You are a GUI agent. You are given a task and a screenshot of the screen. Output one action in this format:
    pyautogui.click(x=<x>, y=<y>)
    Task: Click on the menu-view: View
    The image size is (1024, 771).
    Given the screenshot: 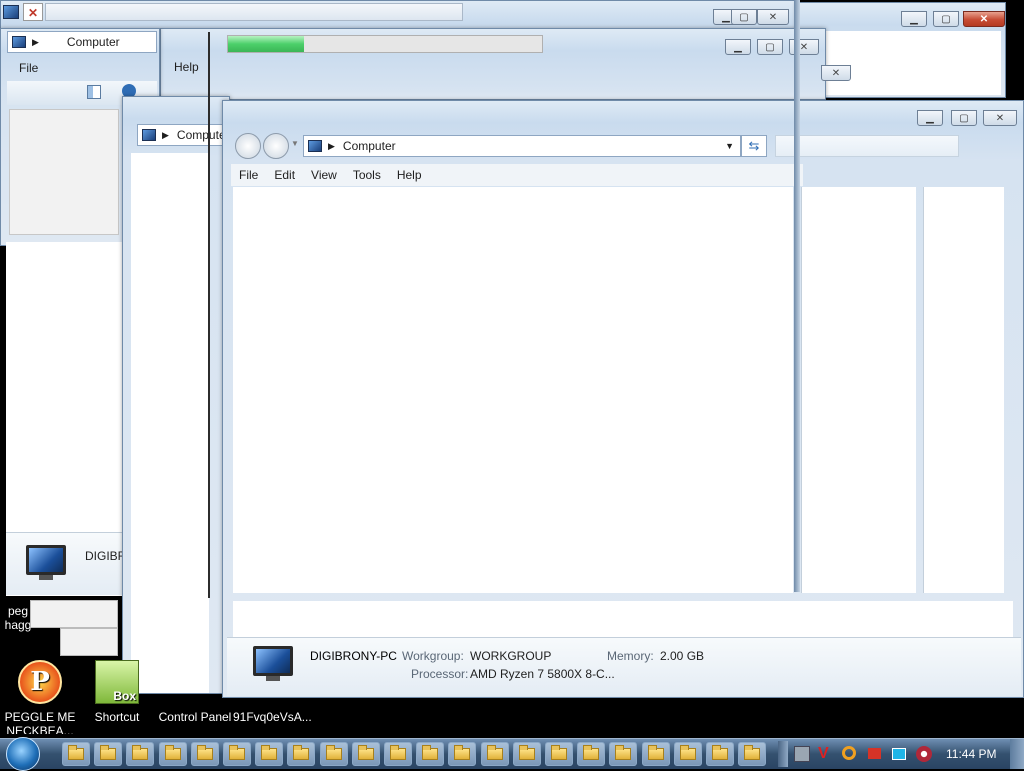 What is the action you would take?
    pyautogui.click(x=324, y=175)
    